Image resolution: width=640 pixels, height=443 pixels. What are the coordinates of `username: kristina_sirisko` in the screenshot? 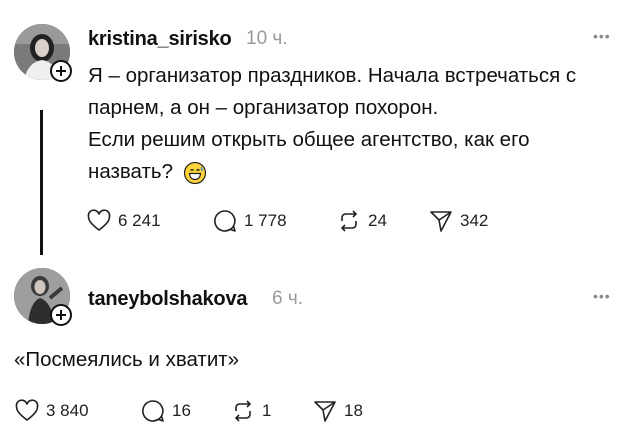 It's located at (160, 39).